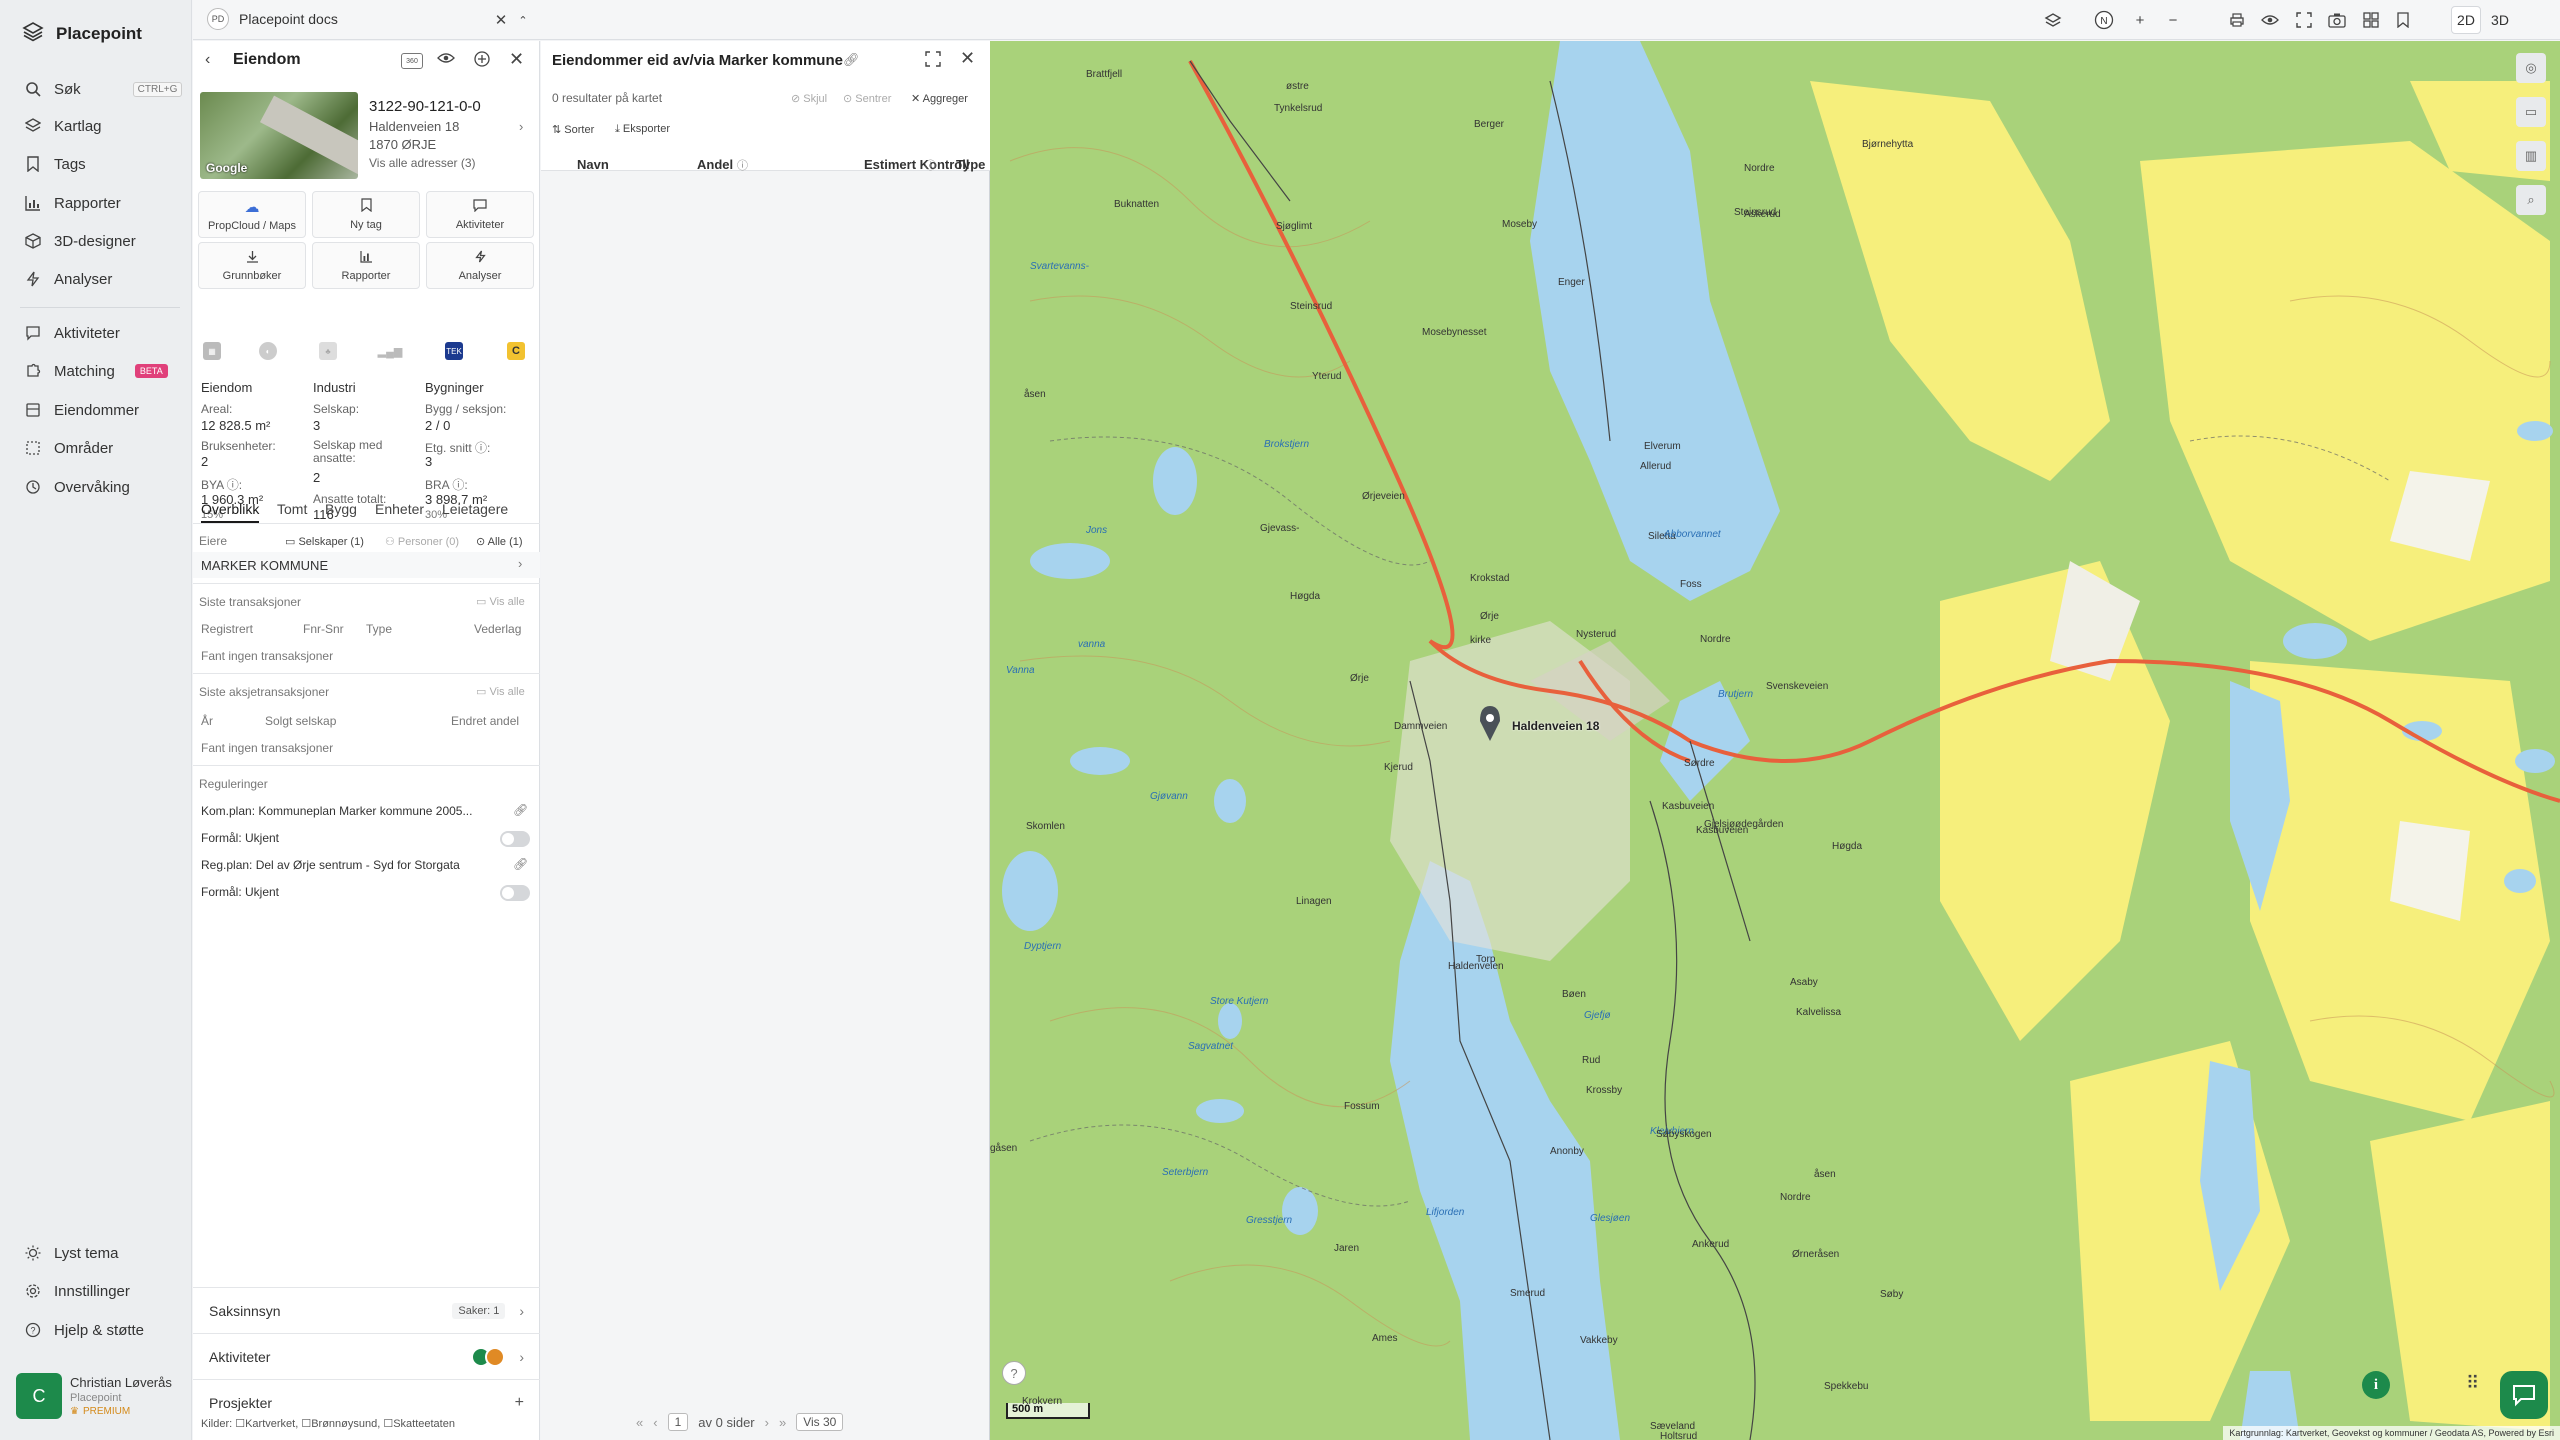 Image resolution: width=2560 pixels, height=1440 pixels. Describe the element at coordinates (480, 214) in the screenshot. I see `activities-button: Aktiviteter` at that location.